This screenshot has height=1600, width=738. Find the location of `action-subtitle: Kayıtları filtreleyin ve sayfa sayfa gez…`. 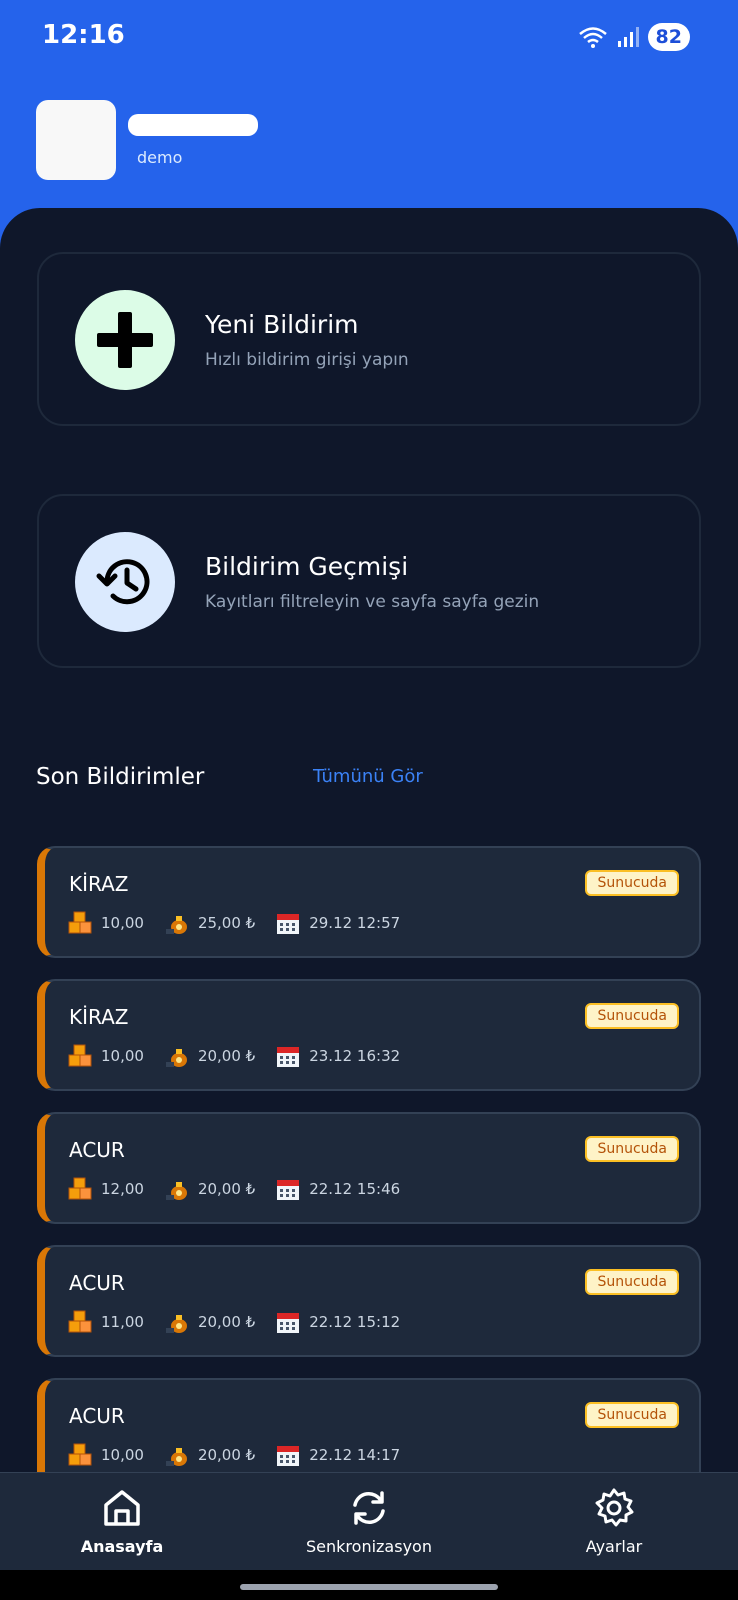

action-subtitle: Kayıtları filtreleyin ve sayfa sayfa gez… is located at coordinates (372, 602).